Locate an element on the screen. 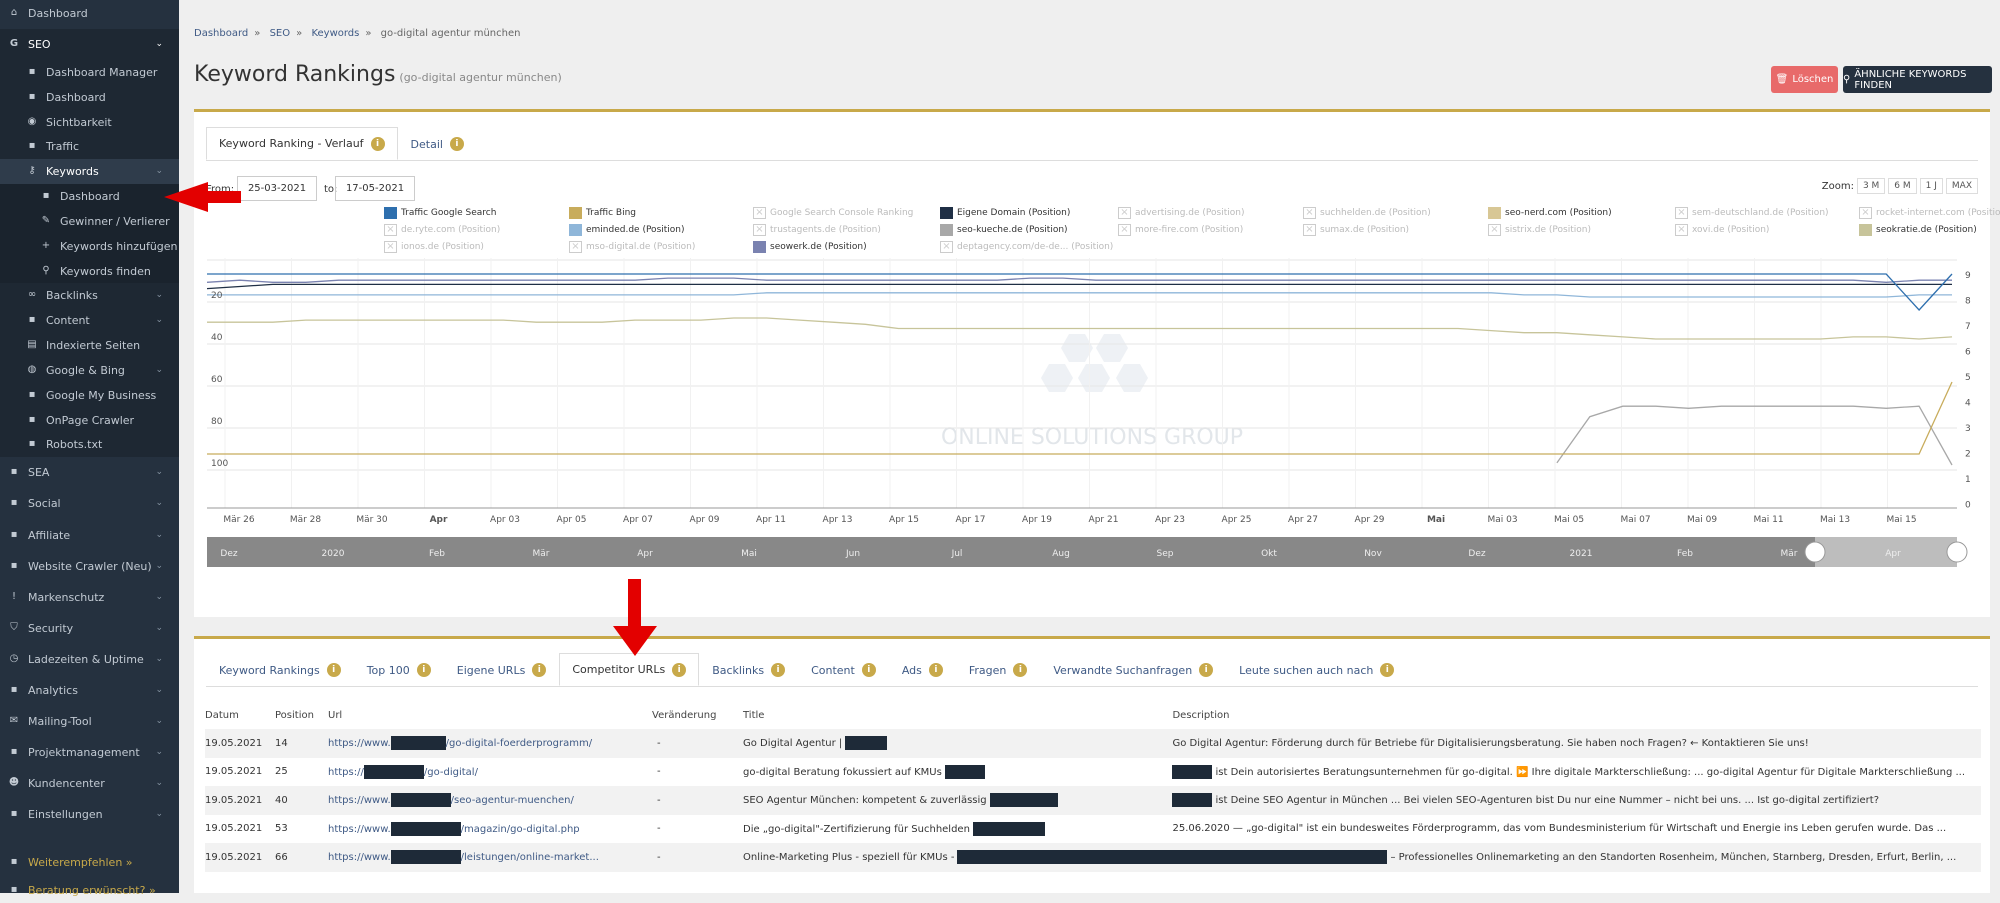 The width and height of the screenshot is (2000, 903). sidebar-item-dashboard: ▪ Dashboard is located at coordinates (89, 97).